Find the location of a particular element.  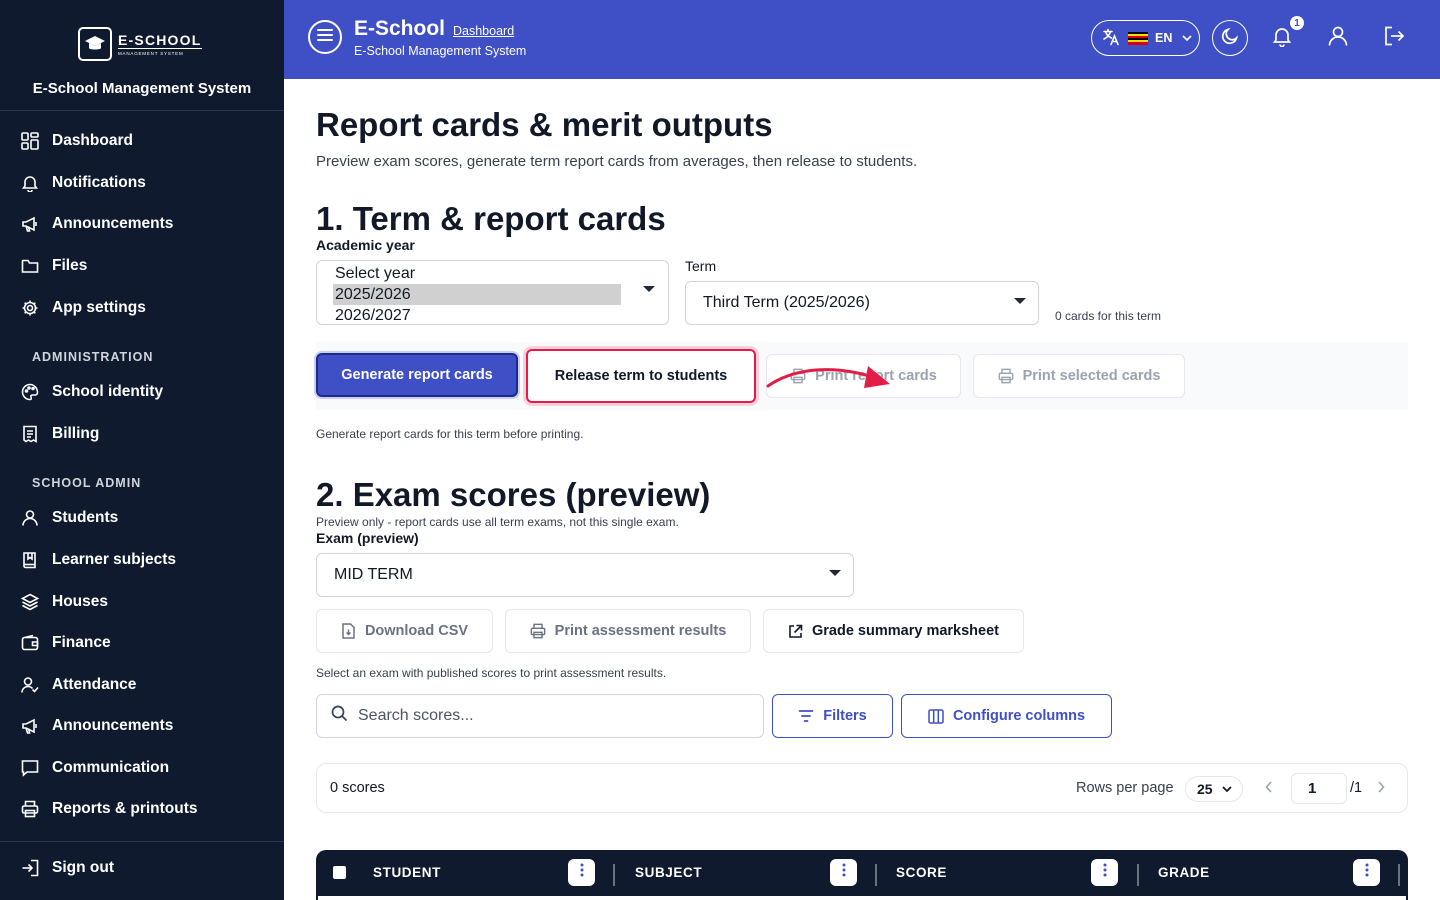

sidebar-item-attendance: Attendance is located at coordinates (78, 685).